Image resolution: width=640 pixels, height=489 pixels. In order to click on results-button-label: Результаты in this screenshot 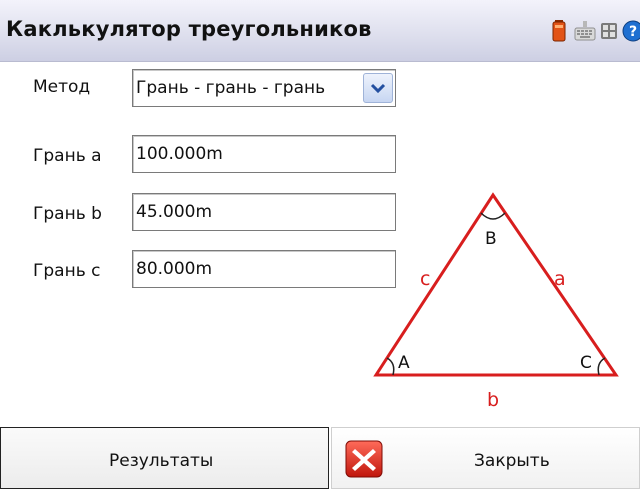, I will do `click(161, 461)`.